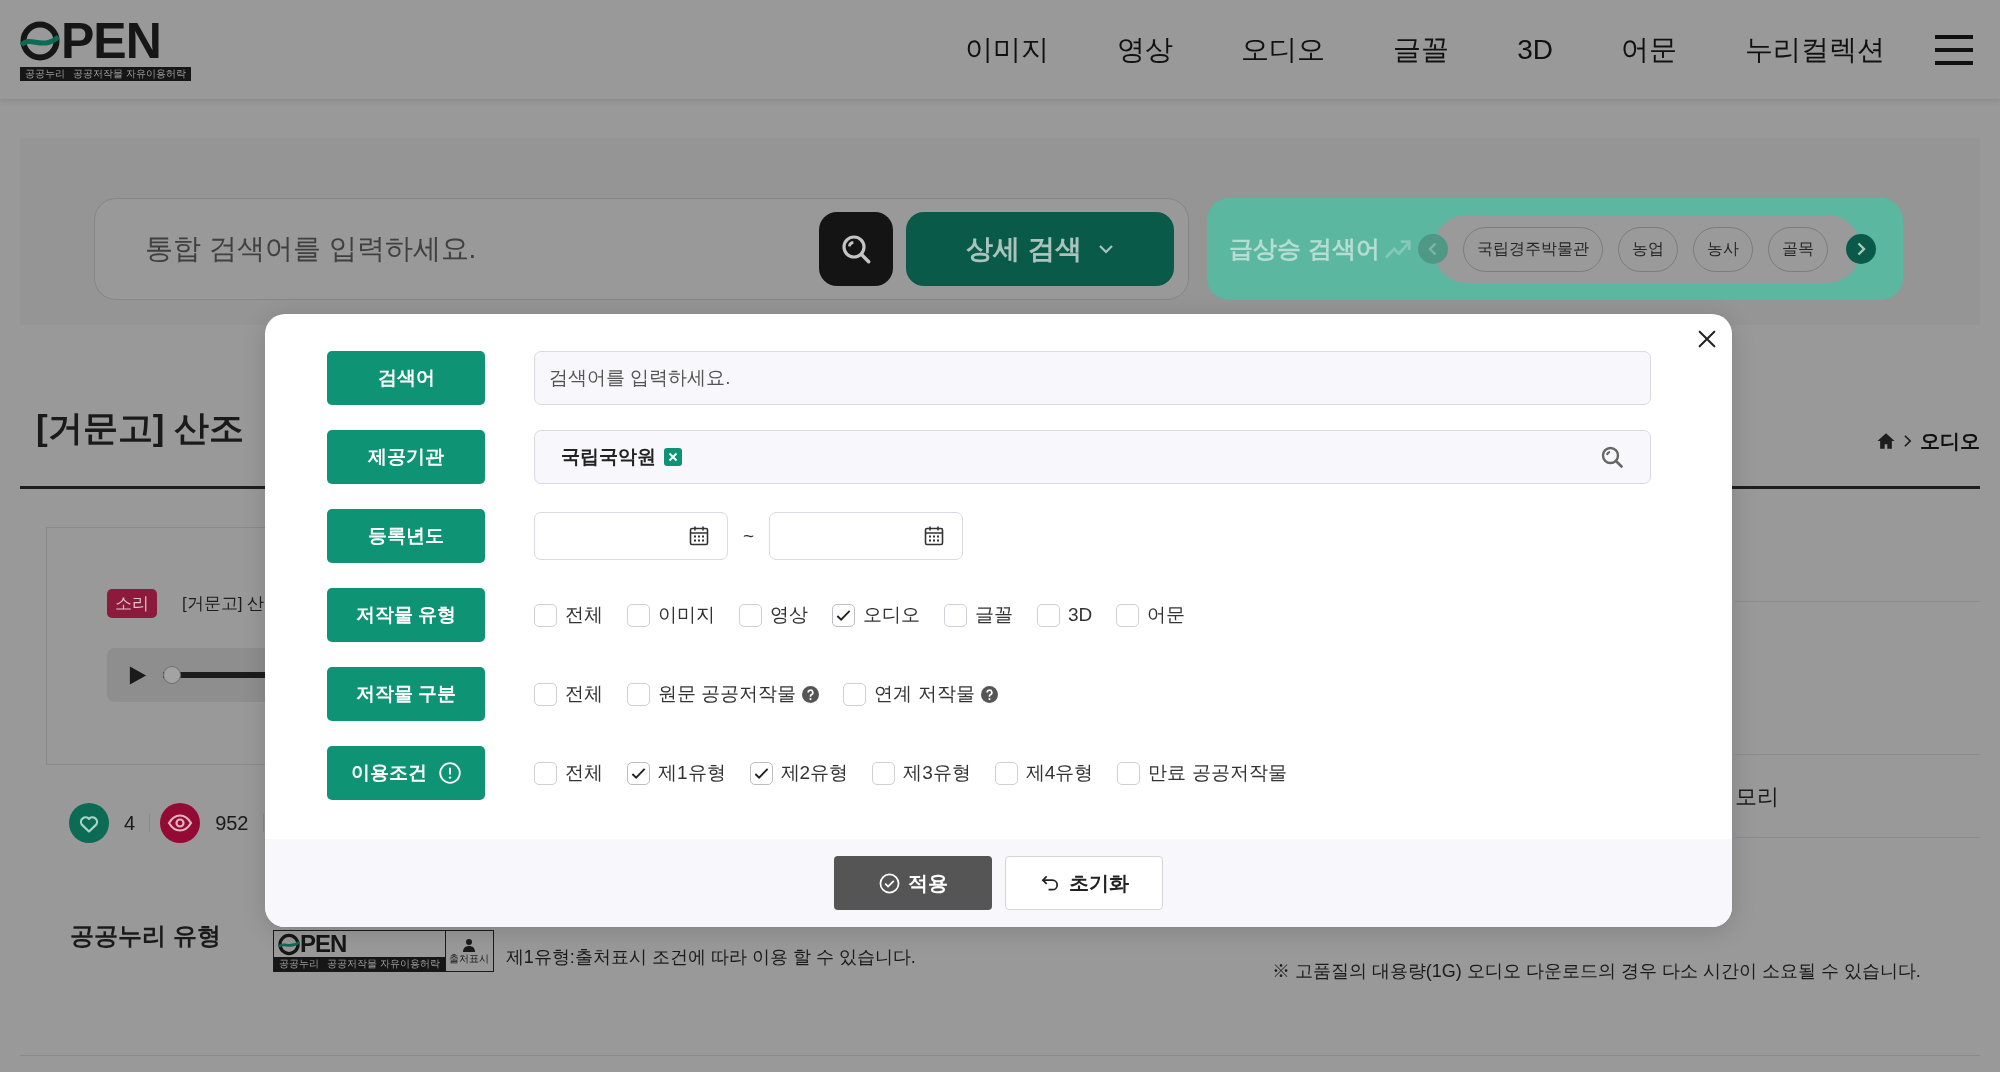  I want to click on nav-link: 3D, so click(1535, 49).